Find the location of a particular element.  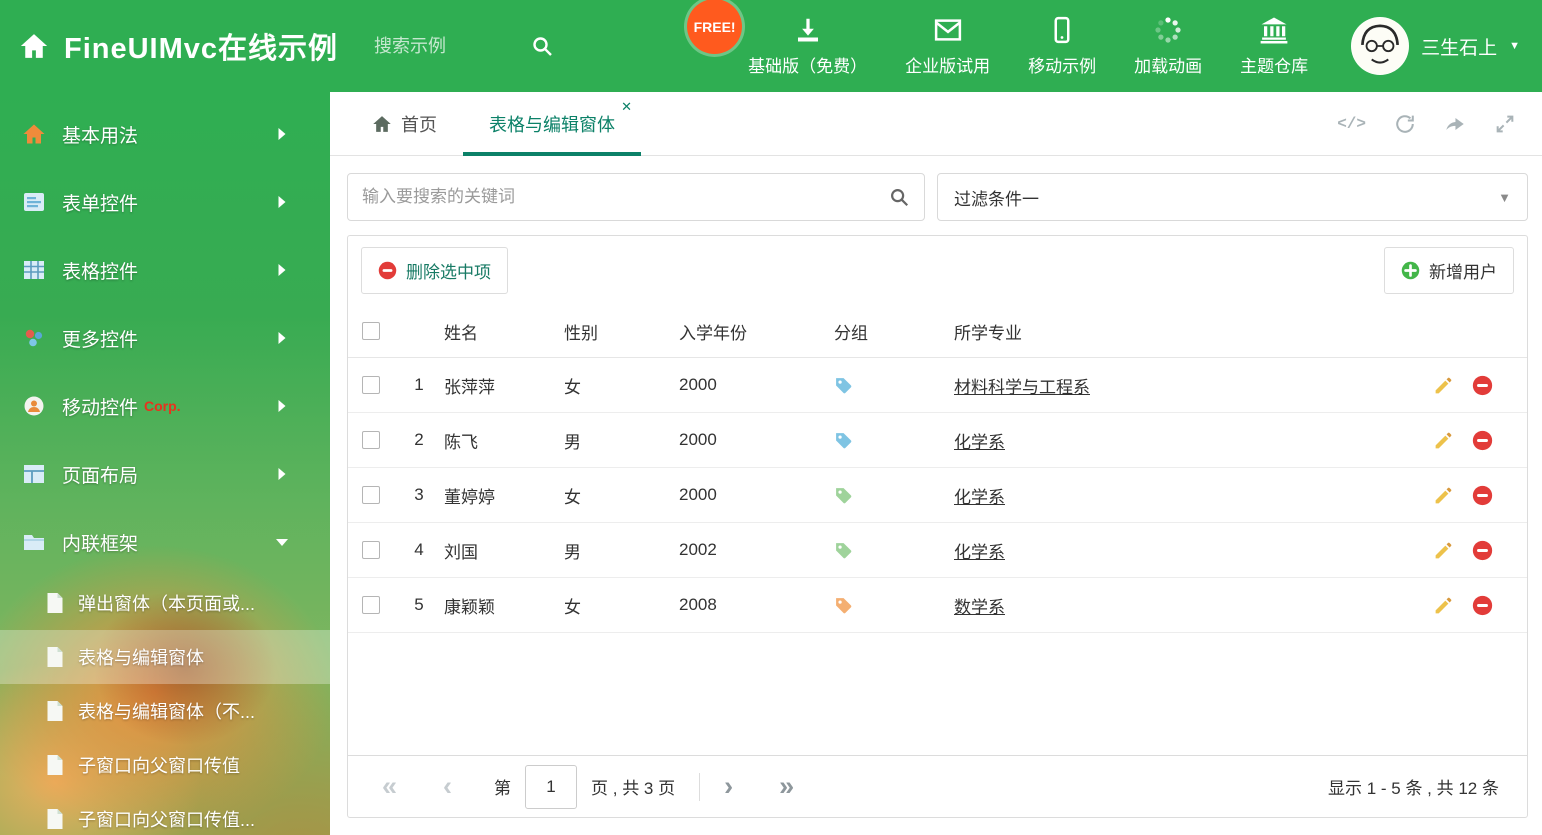

sidebar-item-page-layout: 页面布局 is located at coordinates (165, 474).